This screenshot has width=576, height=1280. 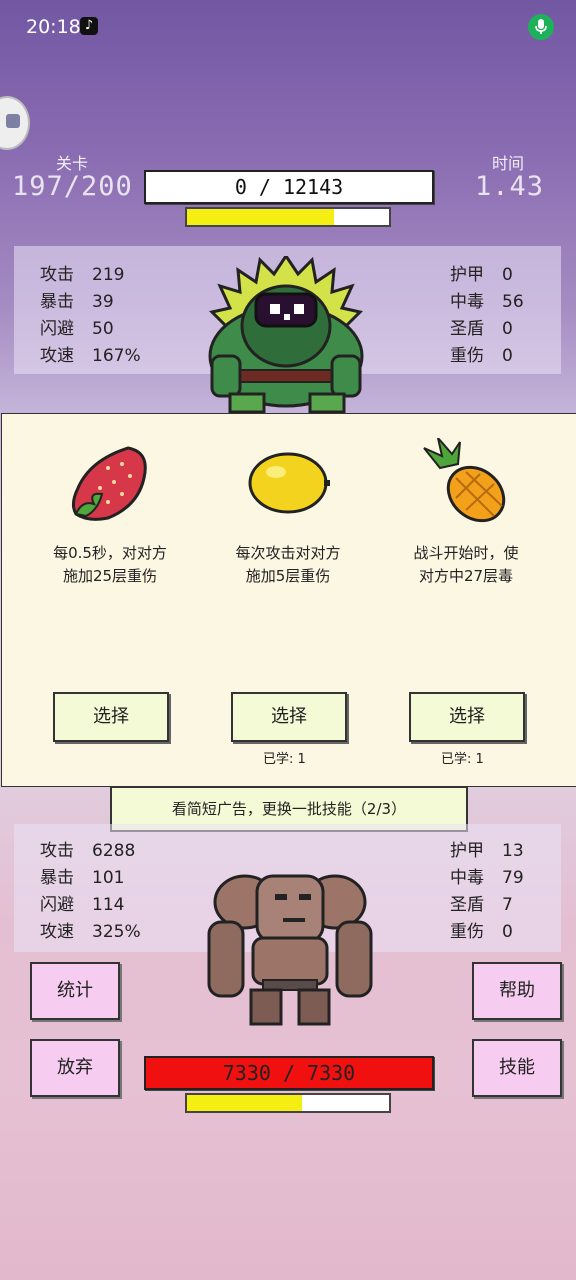 I want to click on player-stat-attack-speed: 攻速 325%, so click(x=90, y=932).